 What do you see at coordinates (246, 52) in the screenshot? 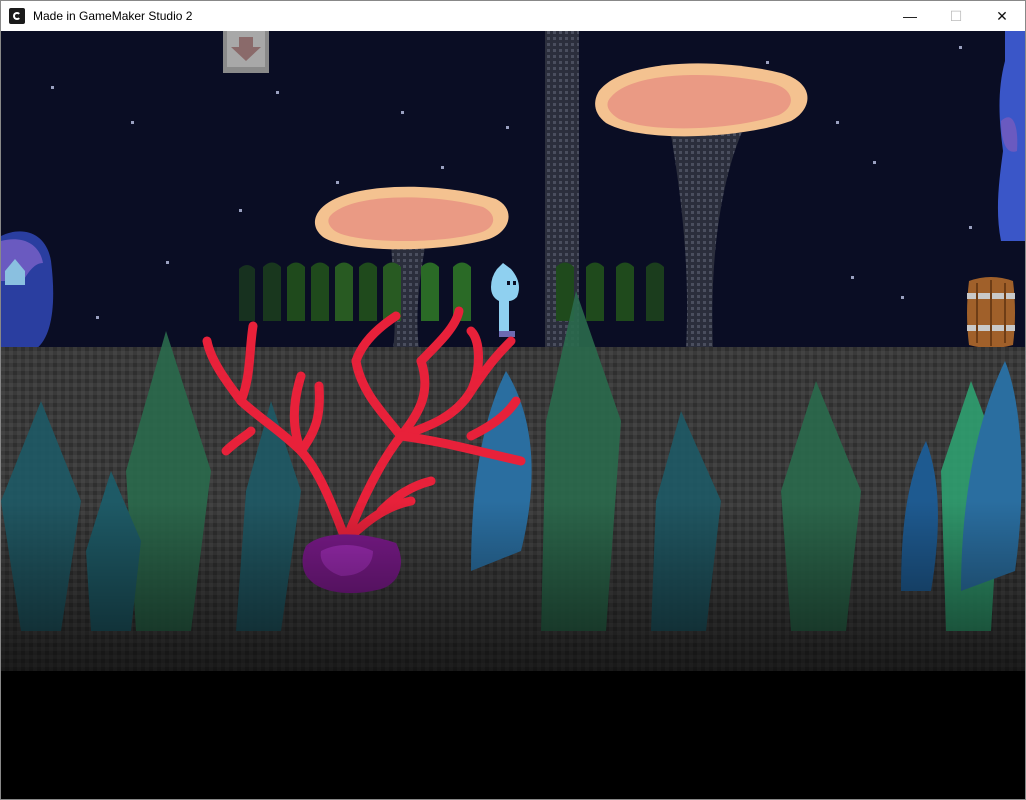
I see `down-arrow-icon` at bounding box center [246, 52].